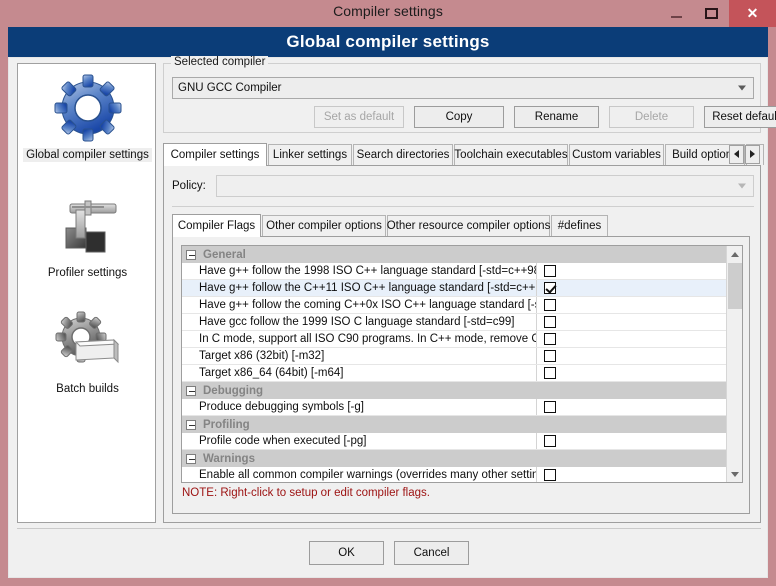 Image resolution: width=776 pixels, height=586 pixels. I want to click on flags-vertical-scrollbar, so click(734, 364).